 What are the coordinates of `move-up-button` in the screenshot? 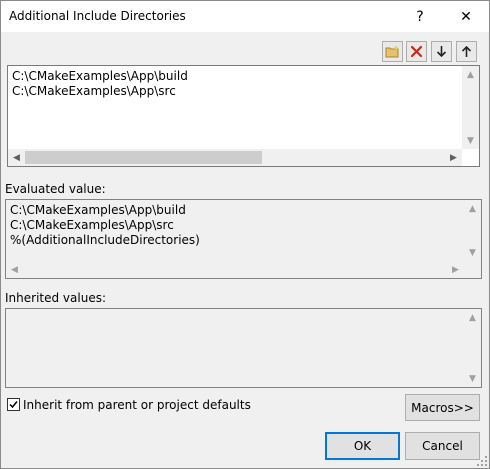 It's located at (466, 51).